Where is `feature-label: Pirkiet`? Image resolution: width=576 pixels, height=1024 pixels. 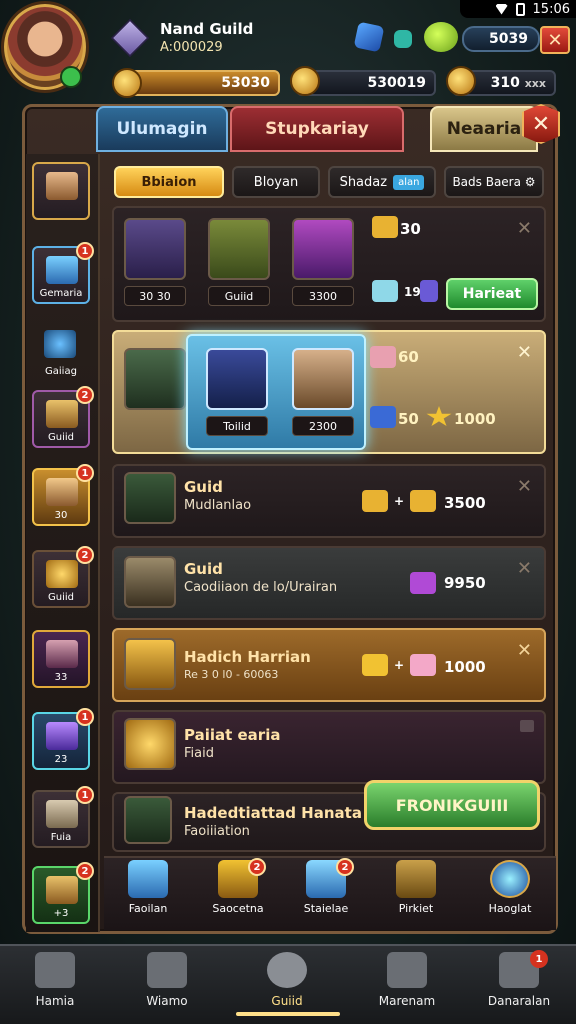 feature-label: Pirkiet is located at coordinates (416, 908).